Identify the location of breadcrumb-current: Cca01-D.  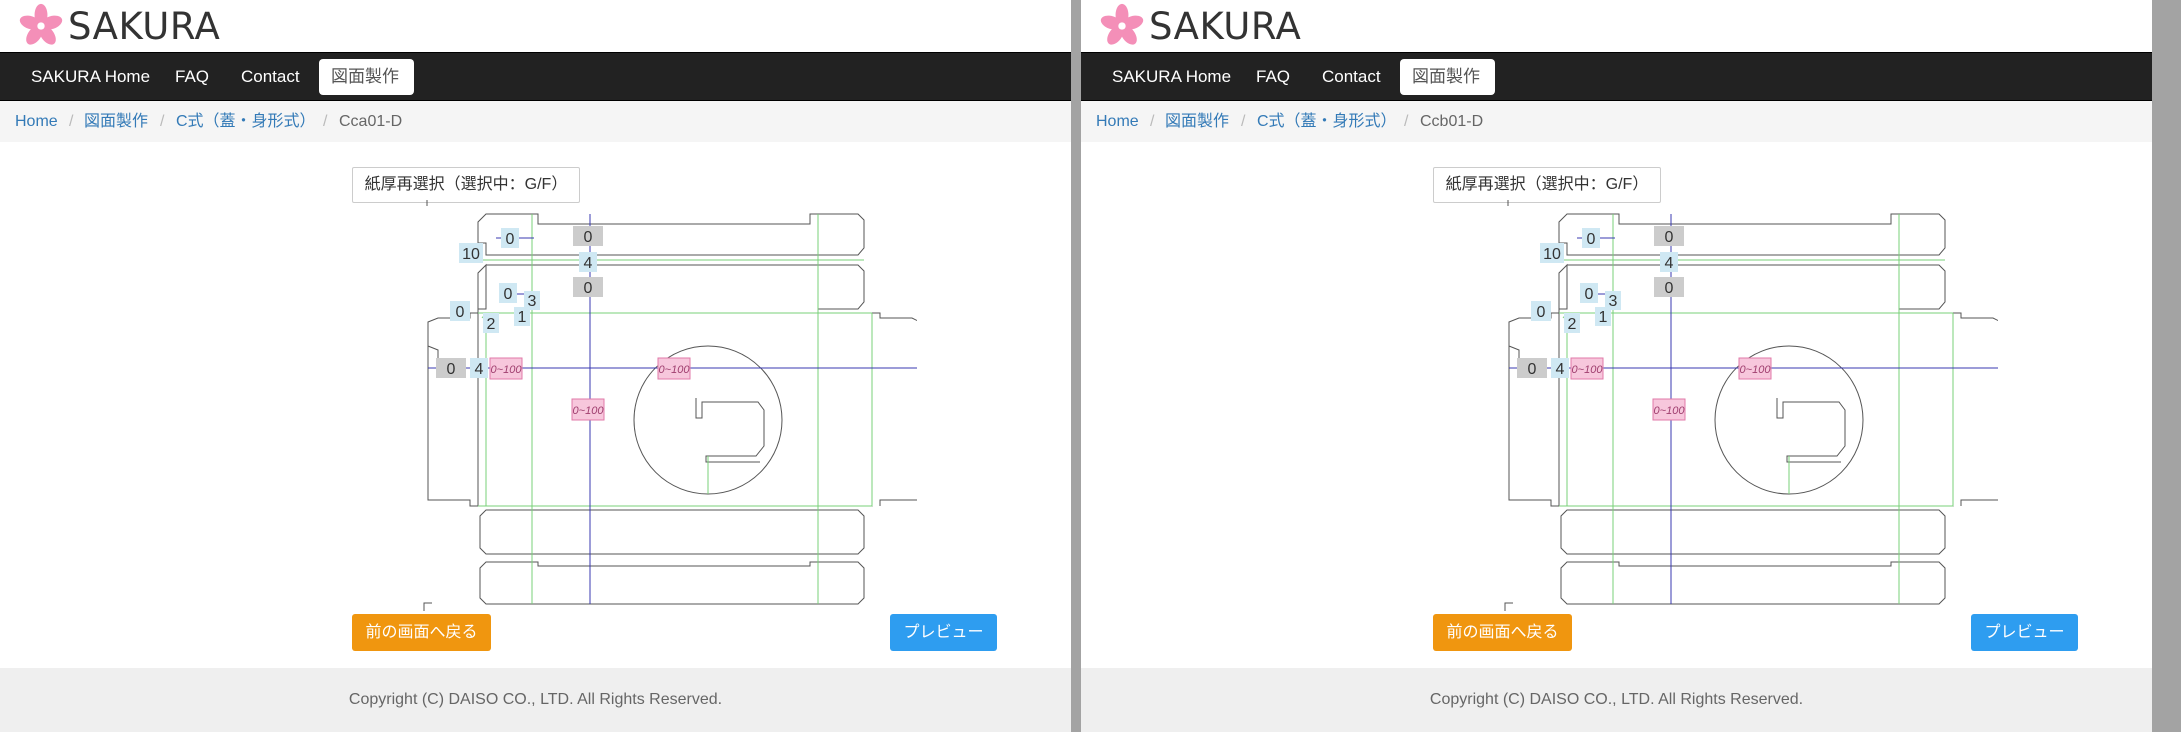
(371, 121).